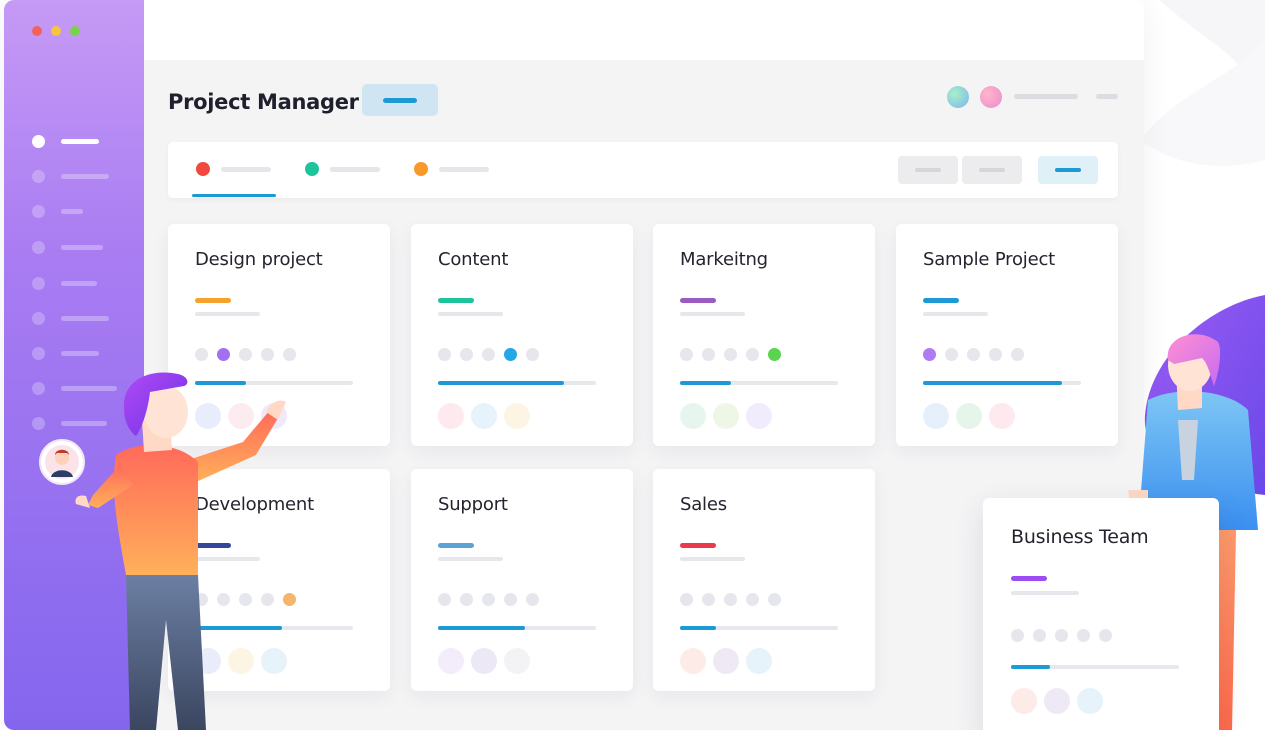 This screenshot has width=1265, height=730. What do you see at coordinates (764, 580) in the screenshot?
I see `project-card: Sales` at bounding box center [764, 580].